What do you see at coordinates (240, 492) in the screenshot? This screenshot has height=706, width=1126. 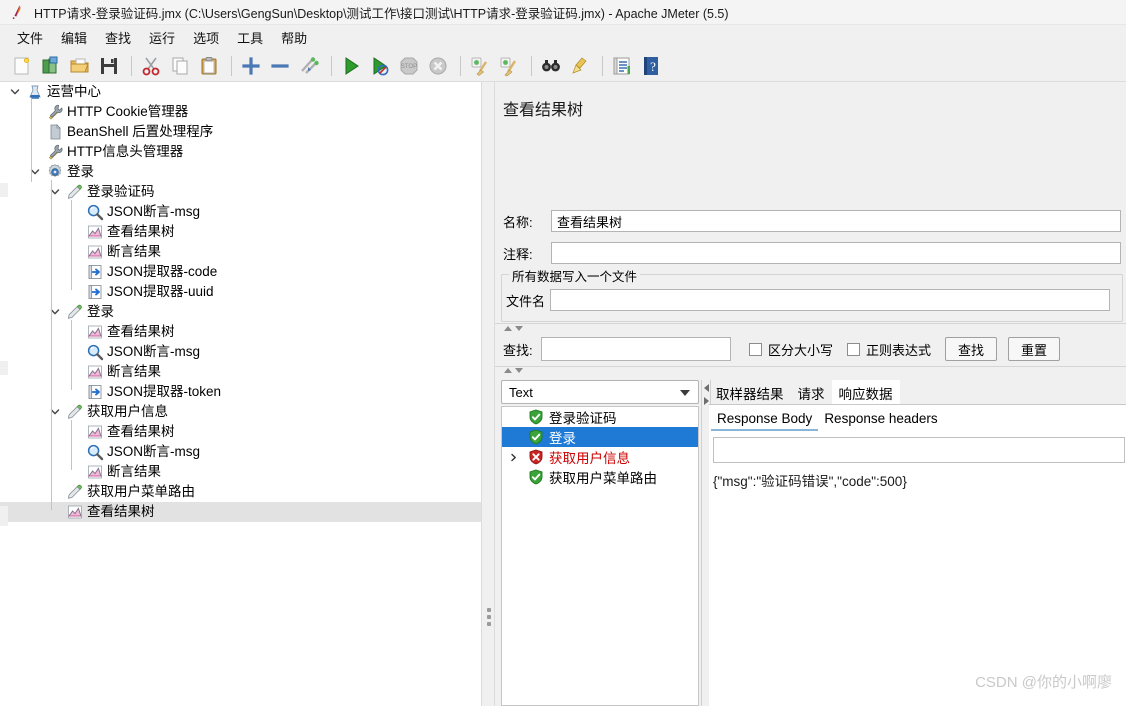 I see `tree-node: 获取用户菜单路由` at bounding box center [240, 492].